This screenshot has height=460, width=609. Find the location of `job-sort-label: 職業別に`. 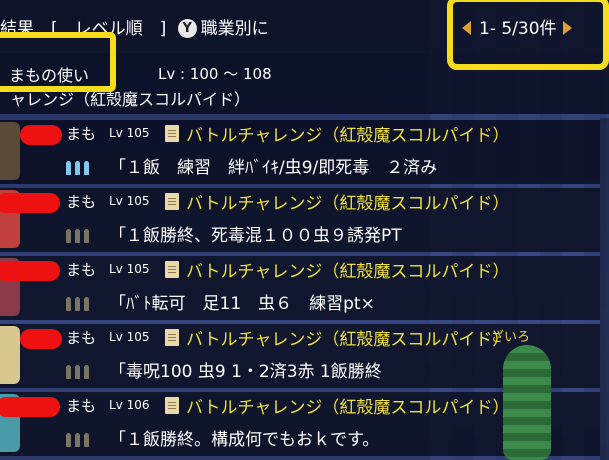

job-sort-label: 職業別に is located at coordinates (235, 29).